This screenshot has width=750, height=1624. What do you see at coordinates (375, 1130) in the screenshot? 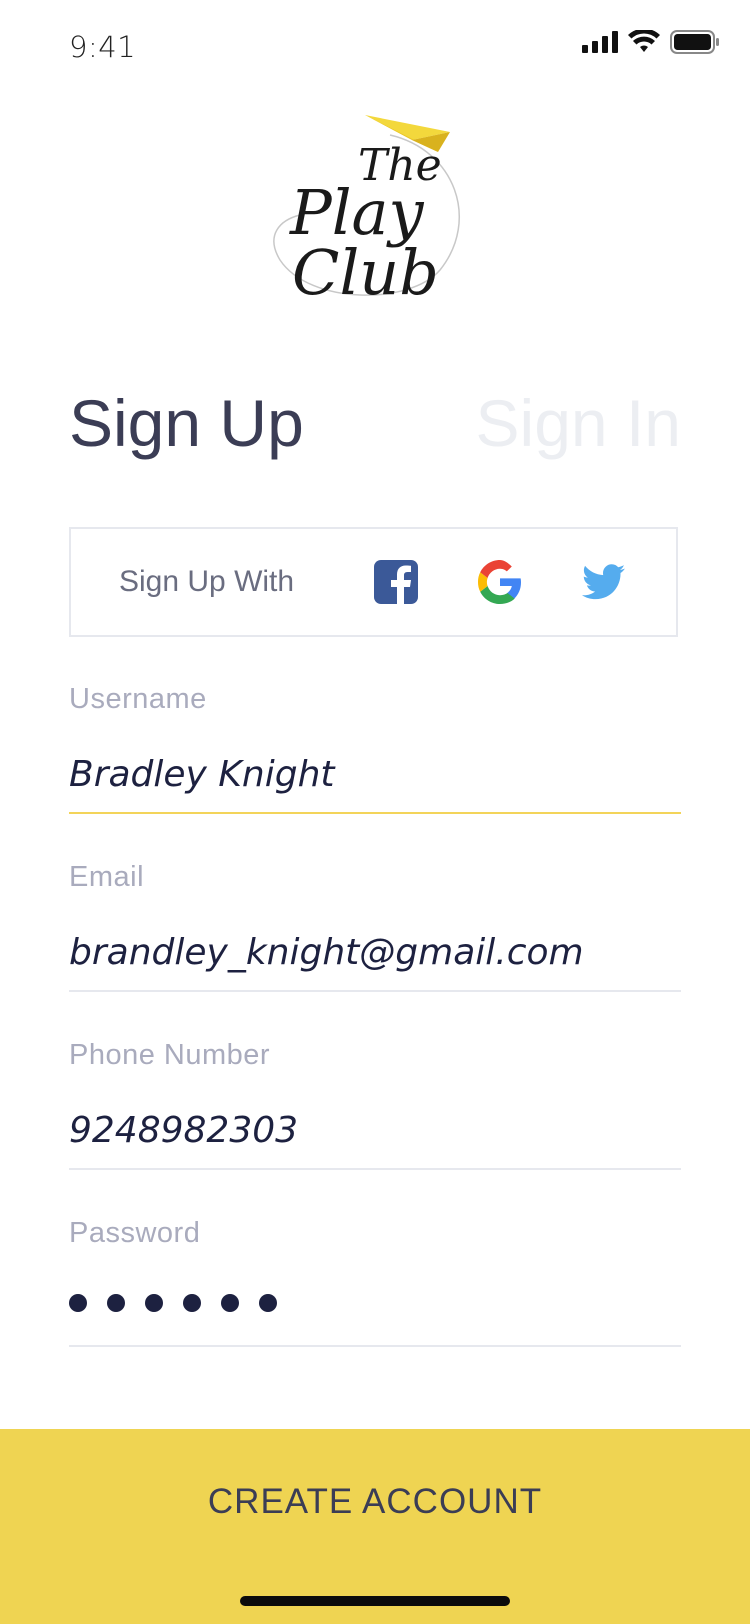
I see `phone-input: 9248982303` at bounding box center [375, 1130].